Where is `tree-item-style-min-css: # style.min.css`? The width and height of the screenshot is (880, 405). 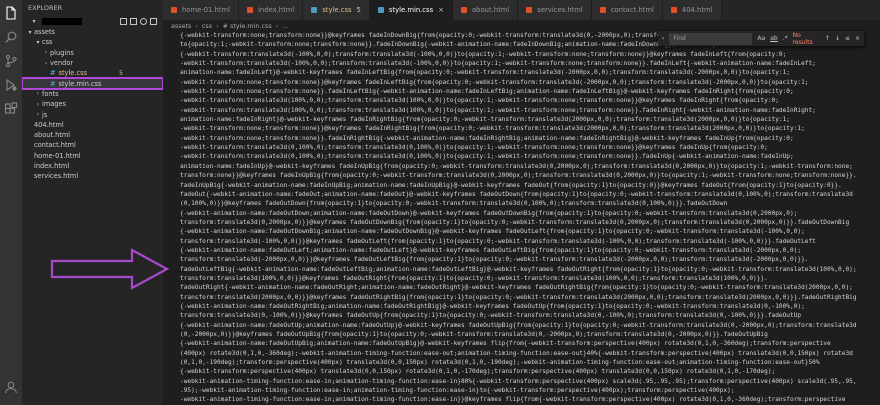
tree-item-style-min-css: # style.min.css is located at coordinates (92, 83).